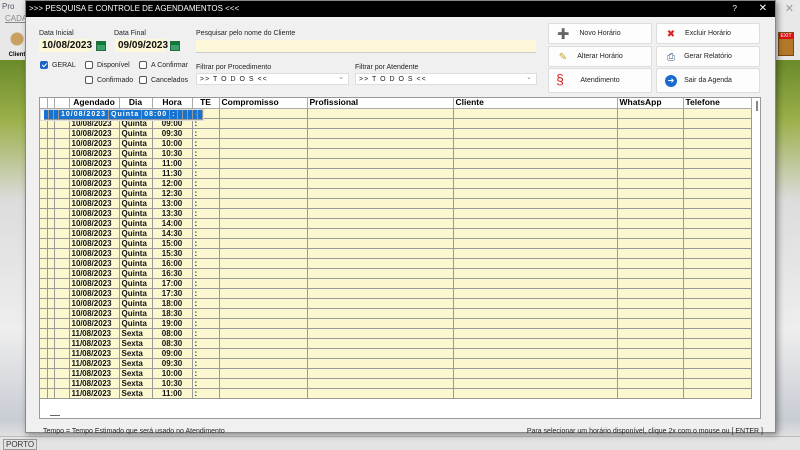 The height and width of the screenshot is (450, 800). What do you see at coordinates (708, 33) in the screenshot?
I see `delete-slot-button: ✖ Excluir Horário` at bounding box center [708, 33].